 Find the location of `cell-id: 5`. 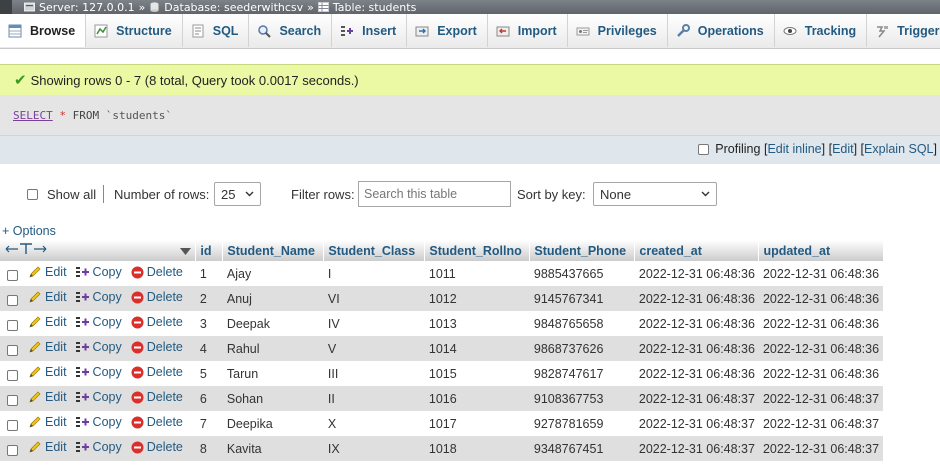

cell-id: 5 is located at coordinates (209, 373).